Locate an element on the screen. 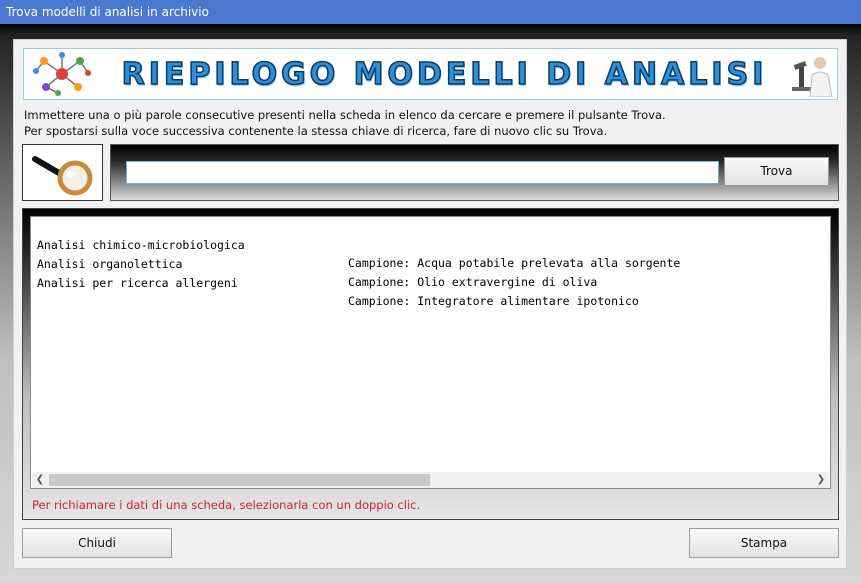 The height and width of the screenshot is (583, 861). scrollbar-thumb is located at coordinates (239, 480).